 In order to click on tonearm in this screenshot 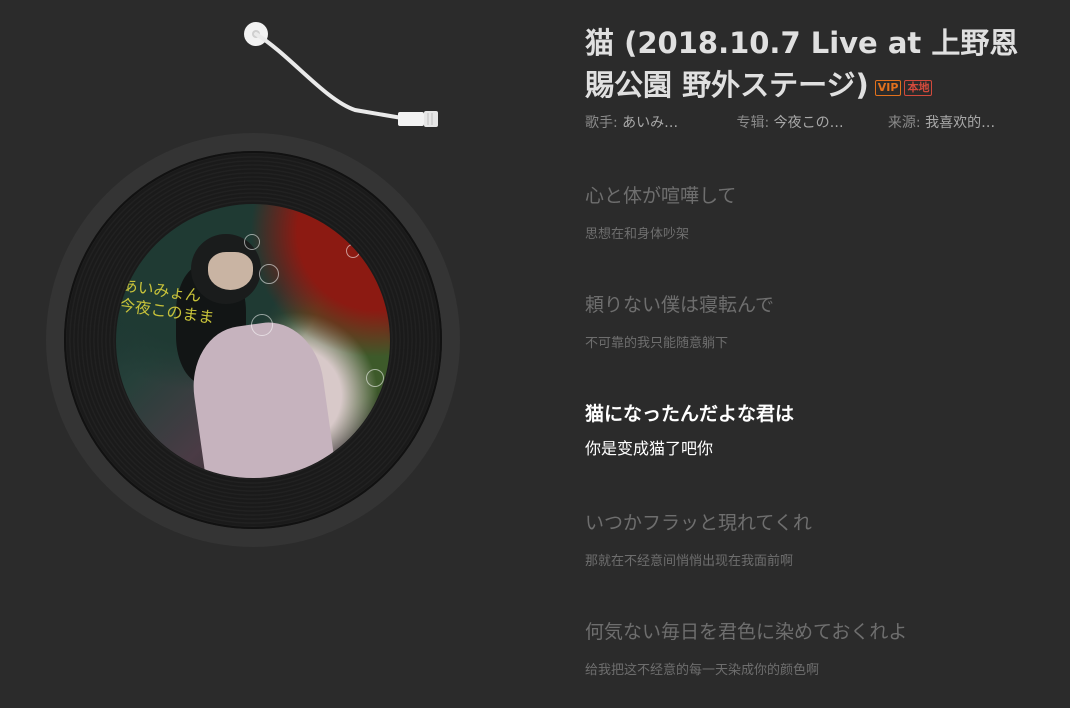, I will do `click(345, 75)`.